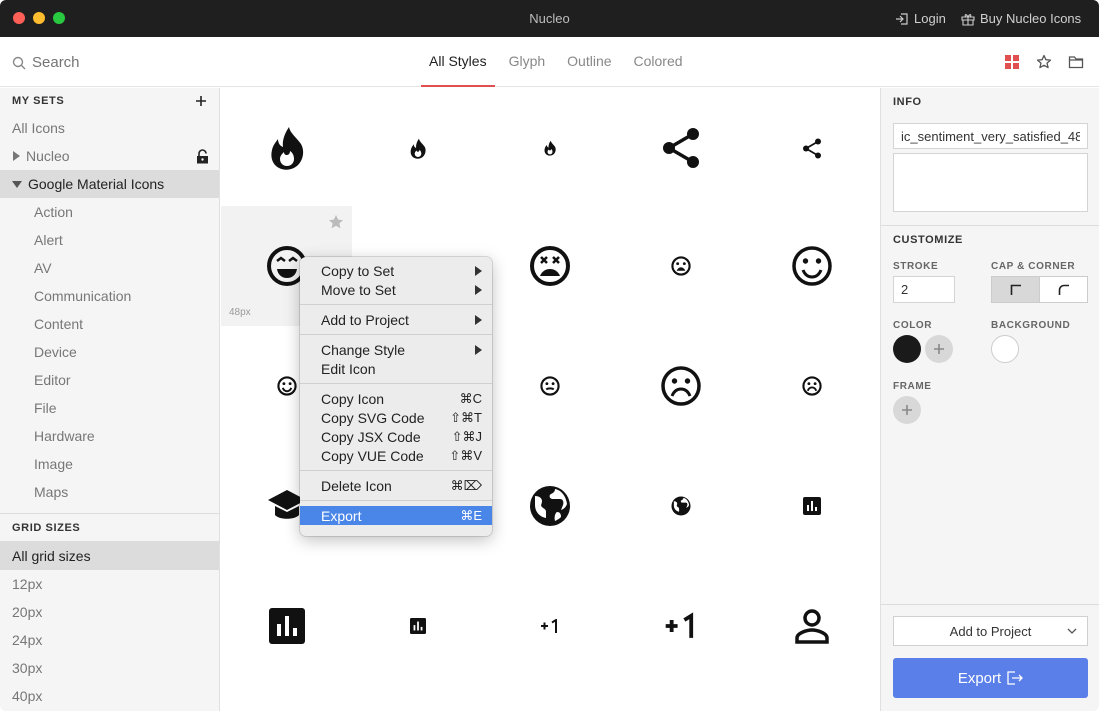 This screenshot has height=711, width=1099. What do you see at coordinates (109, 696) in the screenshot?
I see `grid-size-item: 40px` at bounding box center [109, 696].